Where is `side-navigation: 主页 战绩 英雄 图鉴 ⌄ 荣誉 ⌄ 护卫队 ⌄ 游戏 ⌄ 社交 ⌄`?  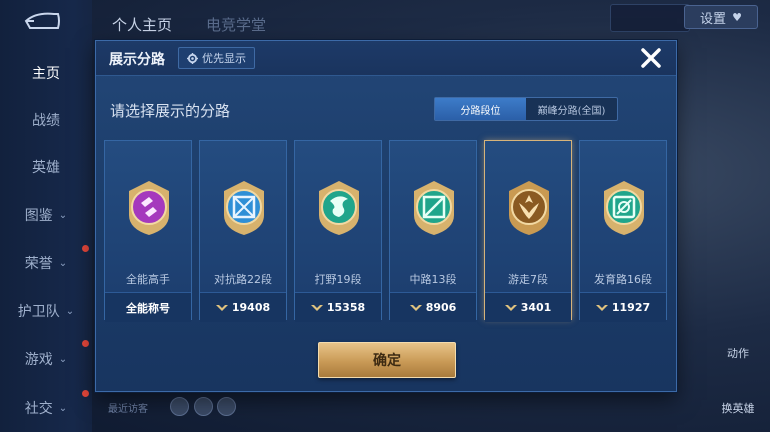
side-navigation: 主页 战绩 英雄 图鉴 ⌄ 荣誉 ⌄ 护卫队 ⌄ 游戏 ⌄ 社交 ⌄ is located at coordinates (46, 216).